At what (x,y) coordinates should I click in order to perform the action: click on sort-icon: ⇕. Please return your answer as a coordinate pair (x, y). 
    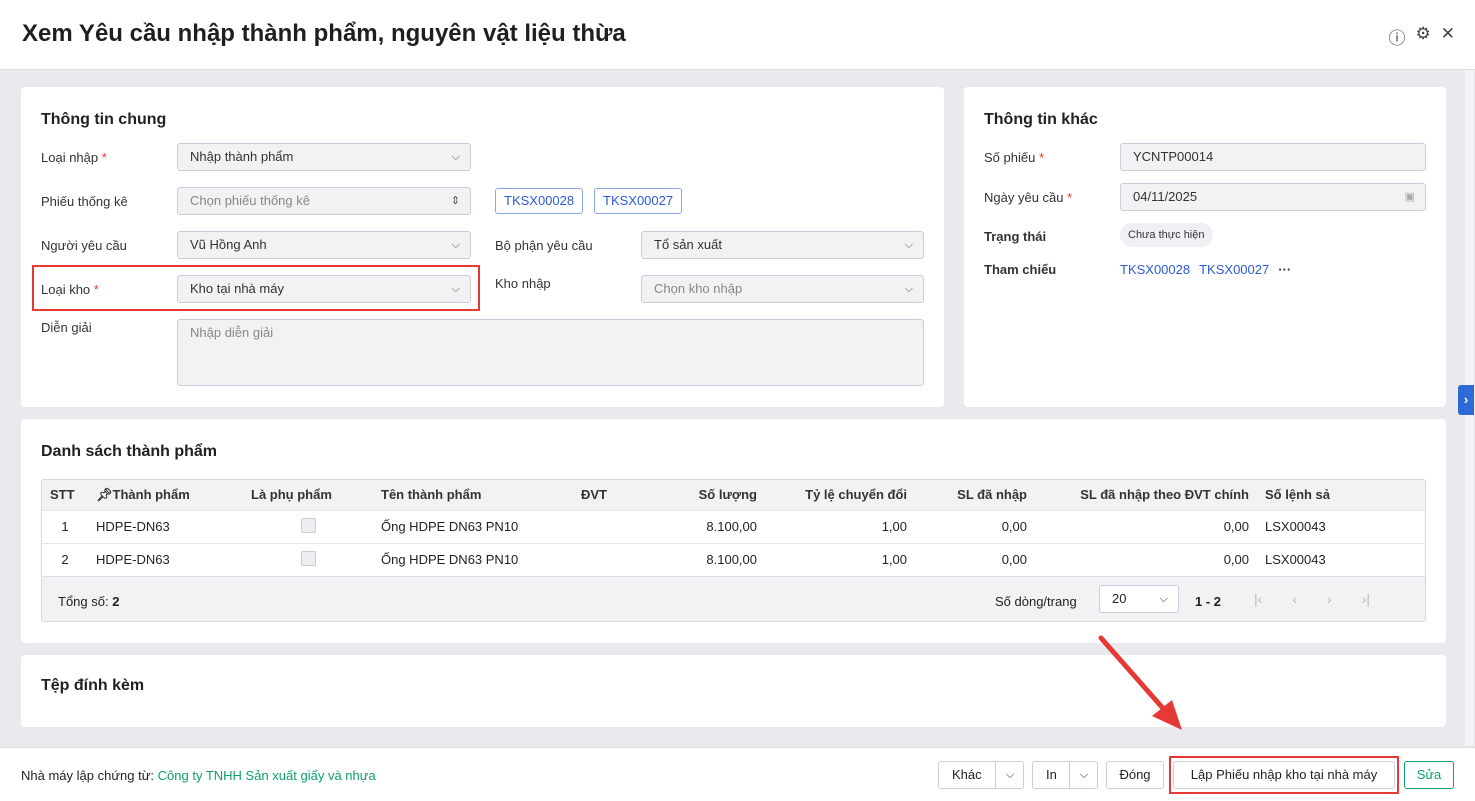
    Looking at the image, I should click on (455, 201).